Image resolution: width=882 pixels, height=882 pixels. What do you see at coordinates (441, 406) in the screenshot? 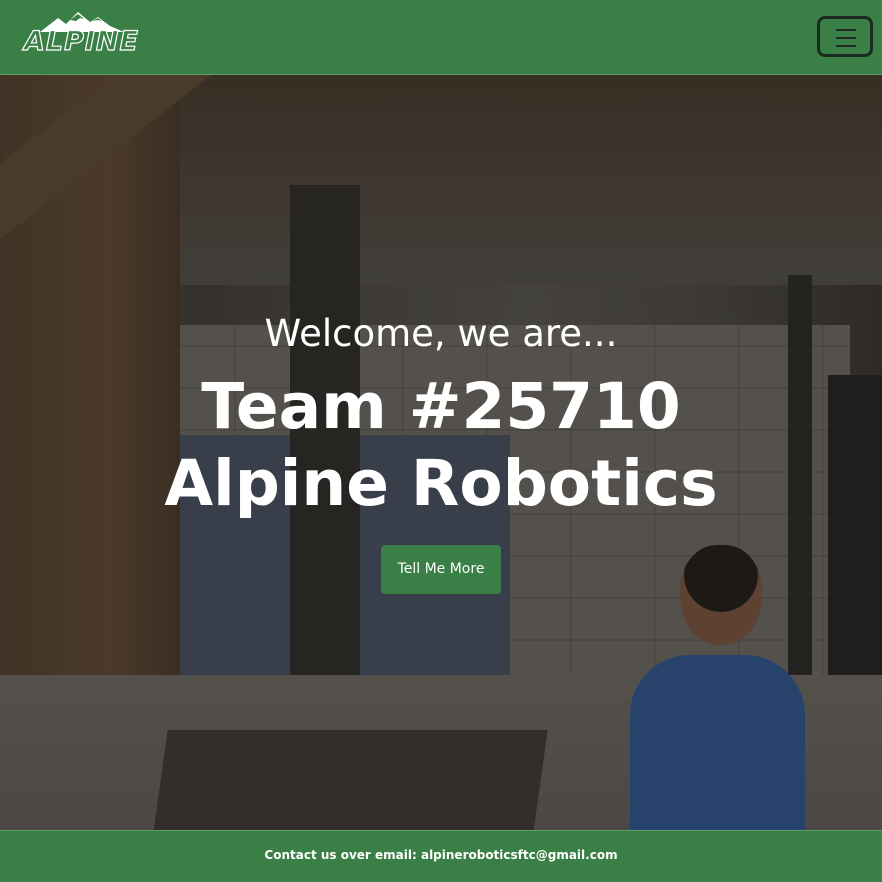
I see `hero-title-team-number: Team #25710` at bounding box center [441, 406].